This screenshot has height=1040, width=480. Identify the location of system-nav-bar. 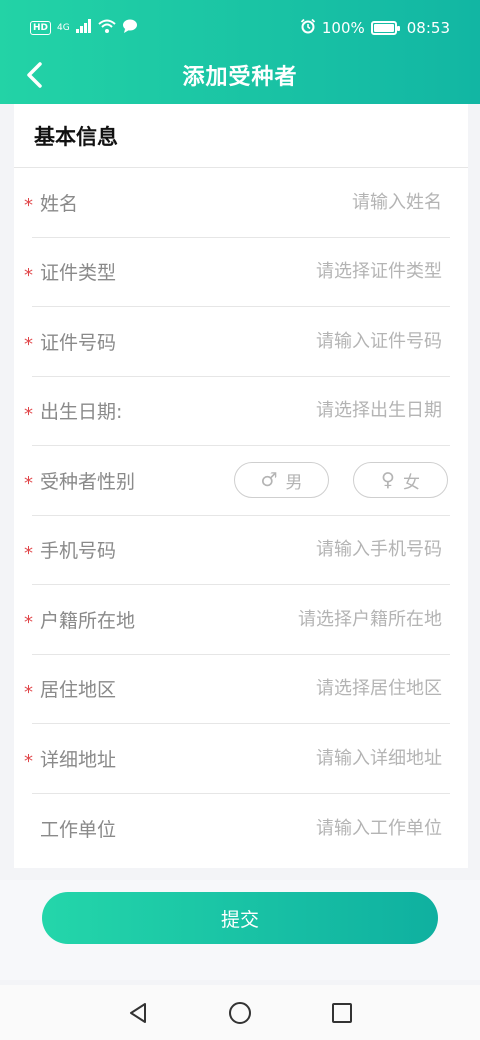
(240, 1012).